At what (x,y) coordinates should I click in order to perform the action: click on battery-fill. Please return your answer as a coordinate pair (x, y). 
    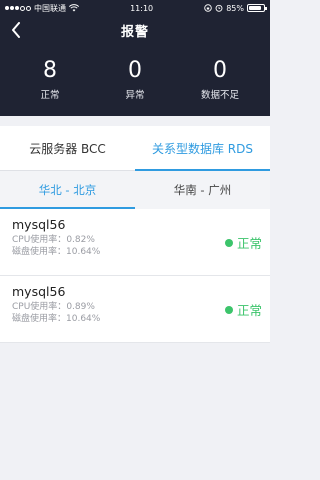
    Looking at the image, I should click on (255, 8).